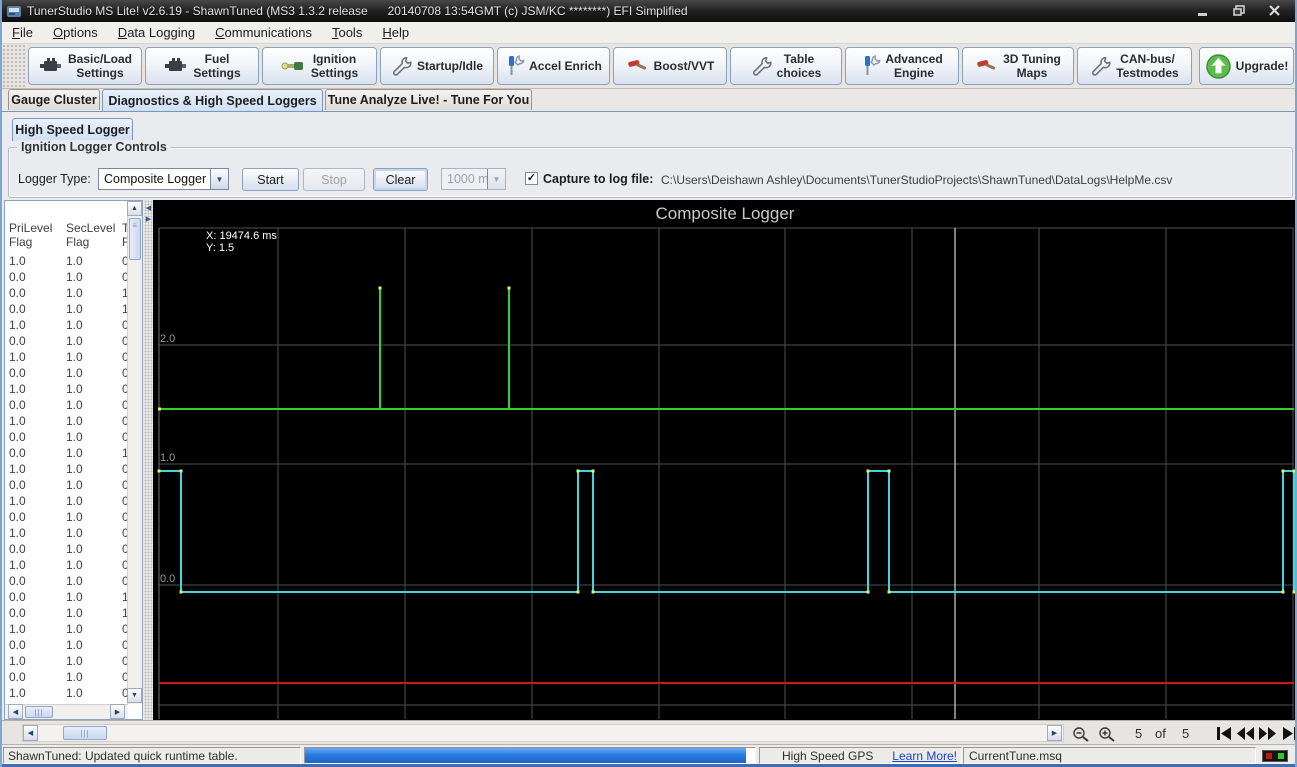 This screenshot has height=767, width=1297. Describe the element at coordinates (15, 711) in the screenshot. I see `scroll-left-icon: ◀` at that location.